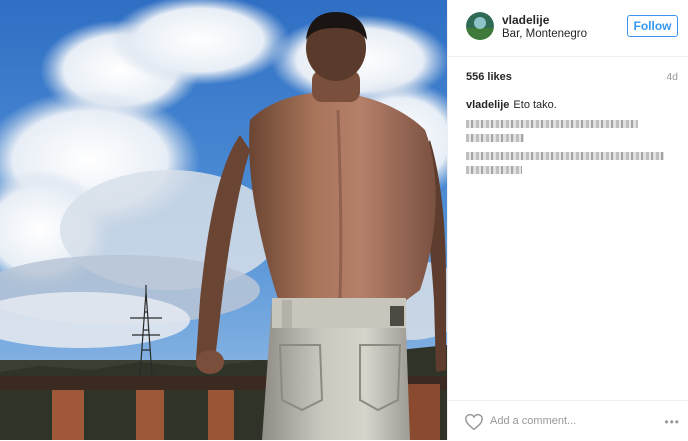  Describe the element at coordinates (489, 77) in the screenshot. I see `likes-count: 556 likes` at that location.